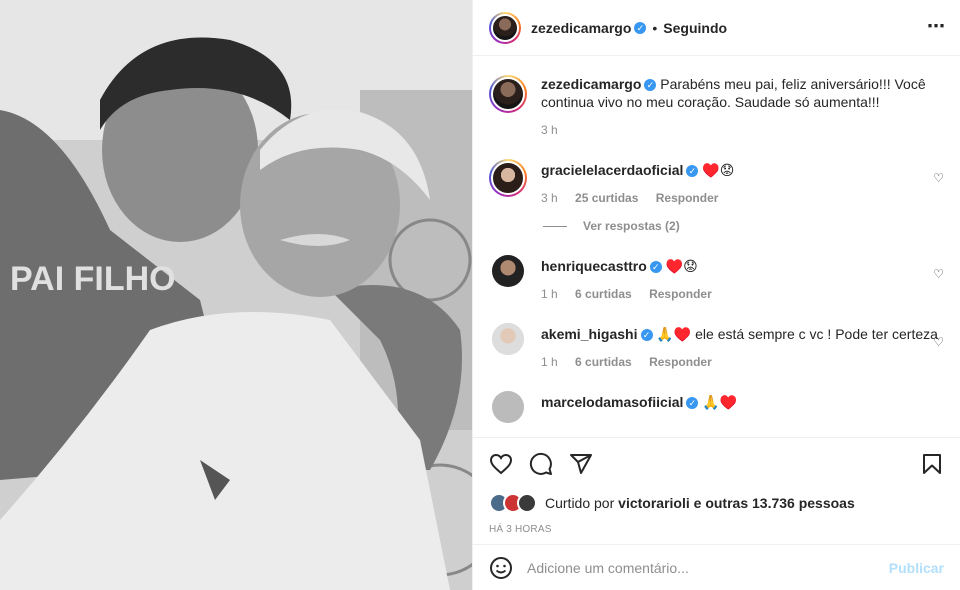 This screenshot has height=590, width=960. Describe the element at coordinates (612, 170) in the screenshot. I see `comment-username: gracielelacerdaoficial` at that location.